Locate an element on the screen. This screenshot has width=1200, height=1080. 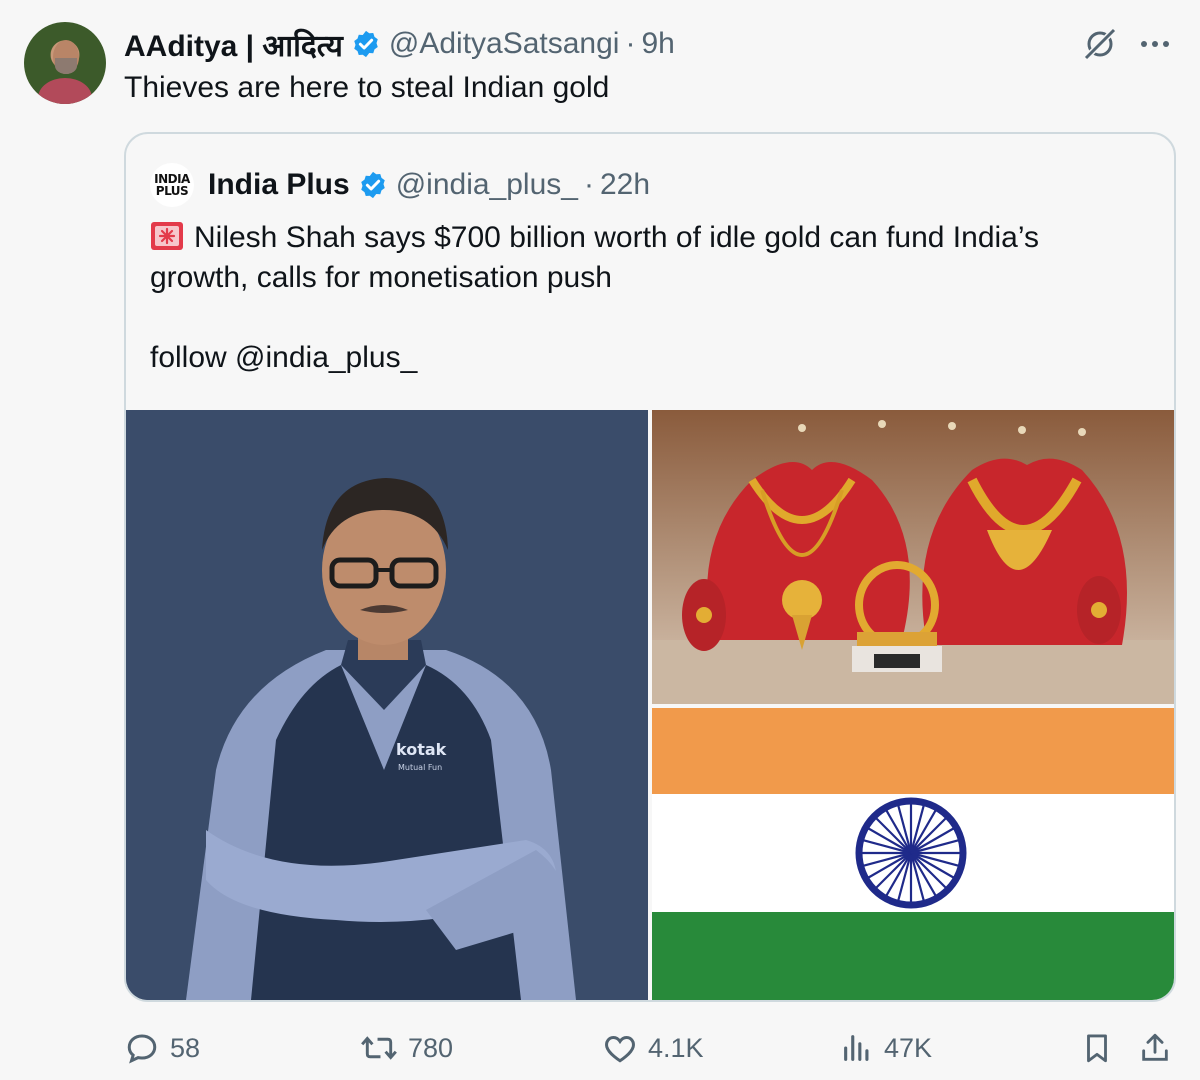
views-button: 47K is located at coordinates (886, 1048).